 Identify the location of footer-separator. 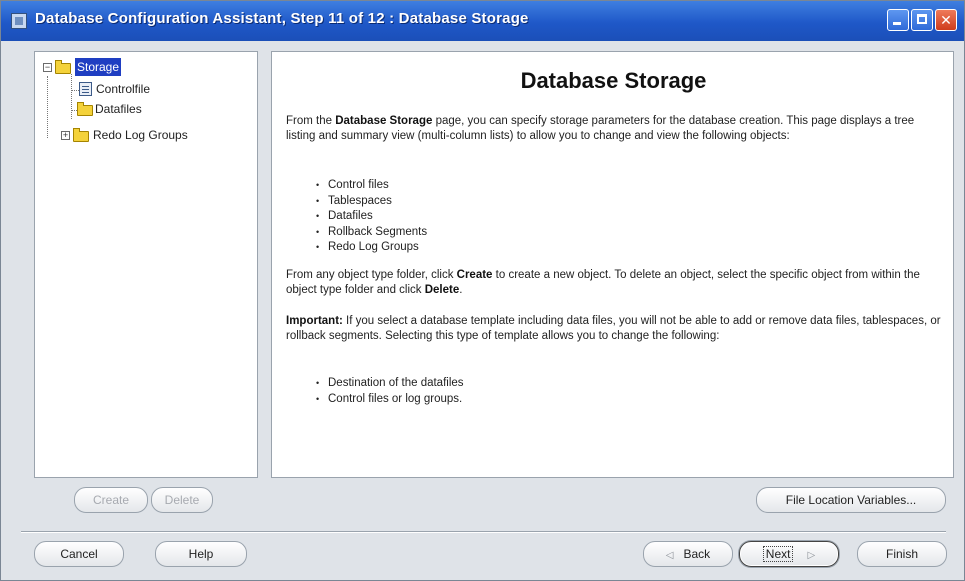
(483, 532).